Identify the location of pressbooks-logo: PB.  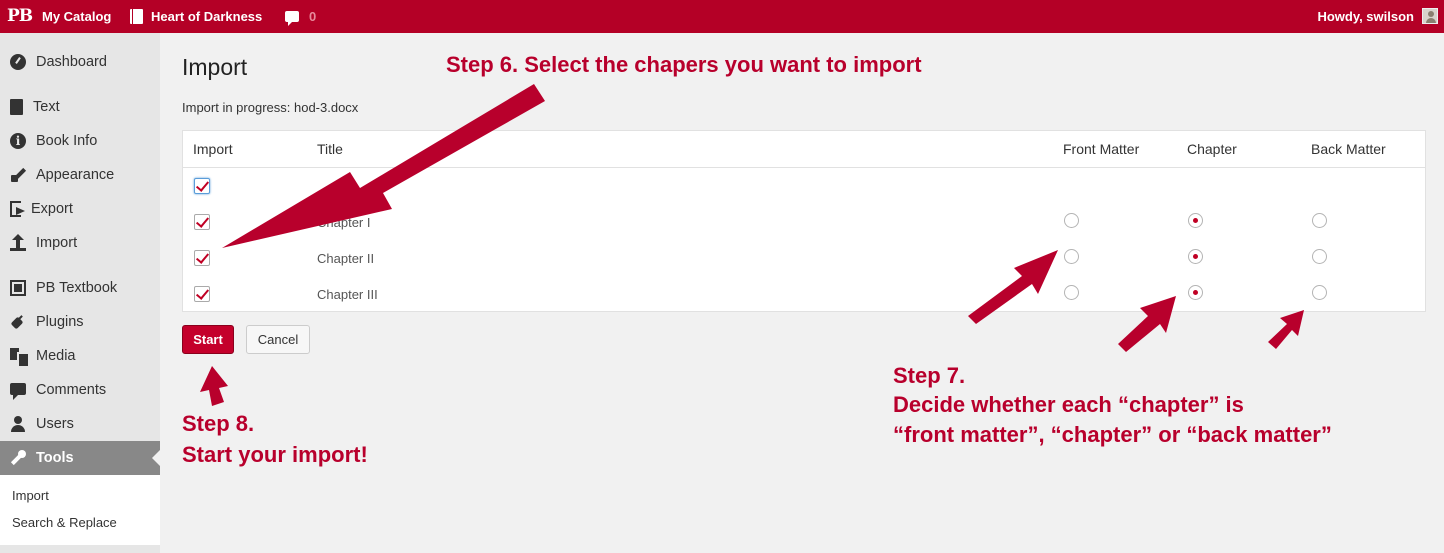
(20, 16).